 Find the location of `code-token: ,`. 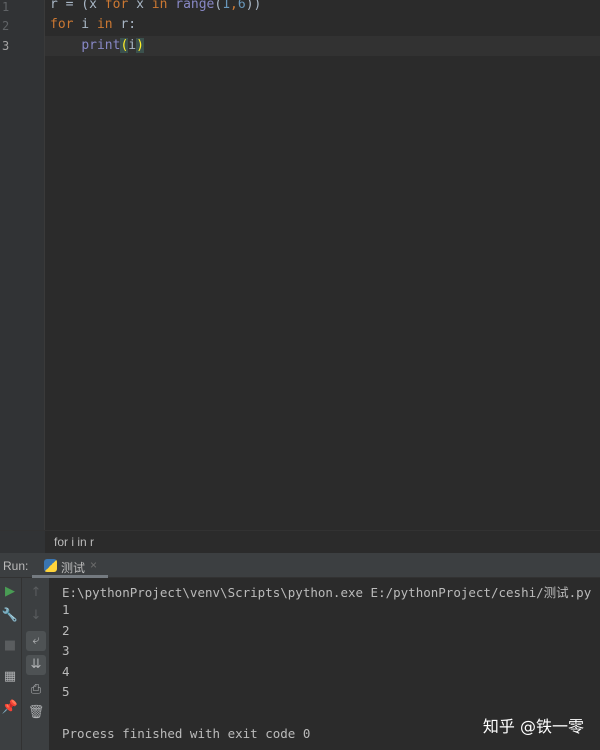

code-token: , is located at coordinates (234, 6).